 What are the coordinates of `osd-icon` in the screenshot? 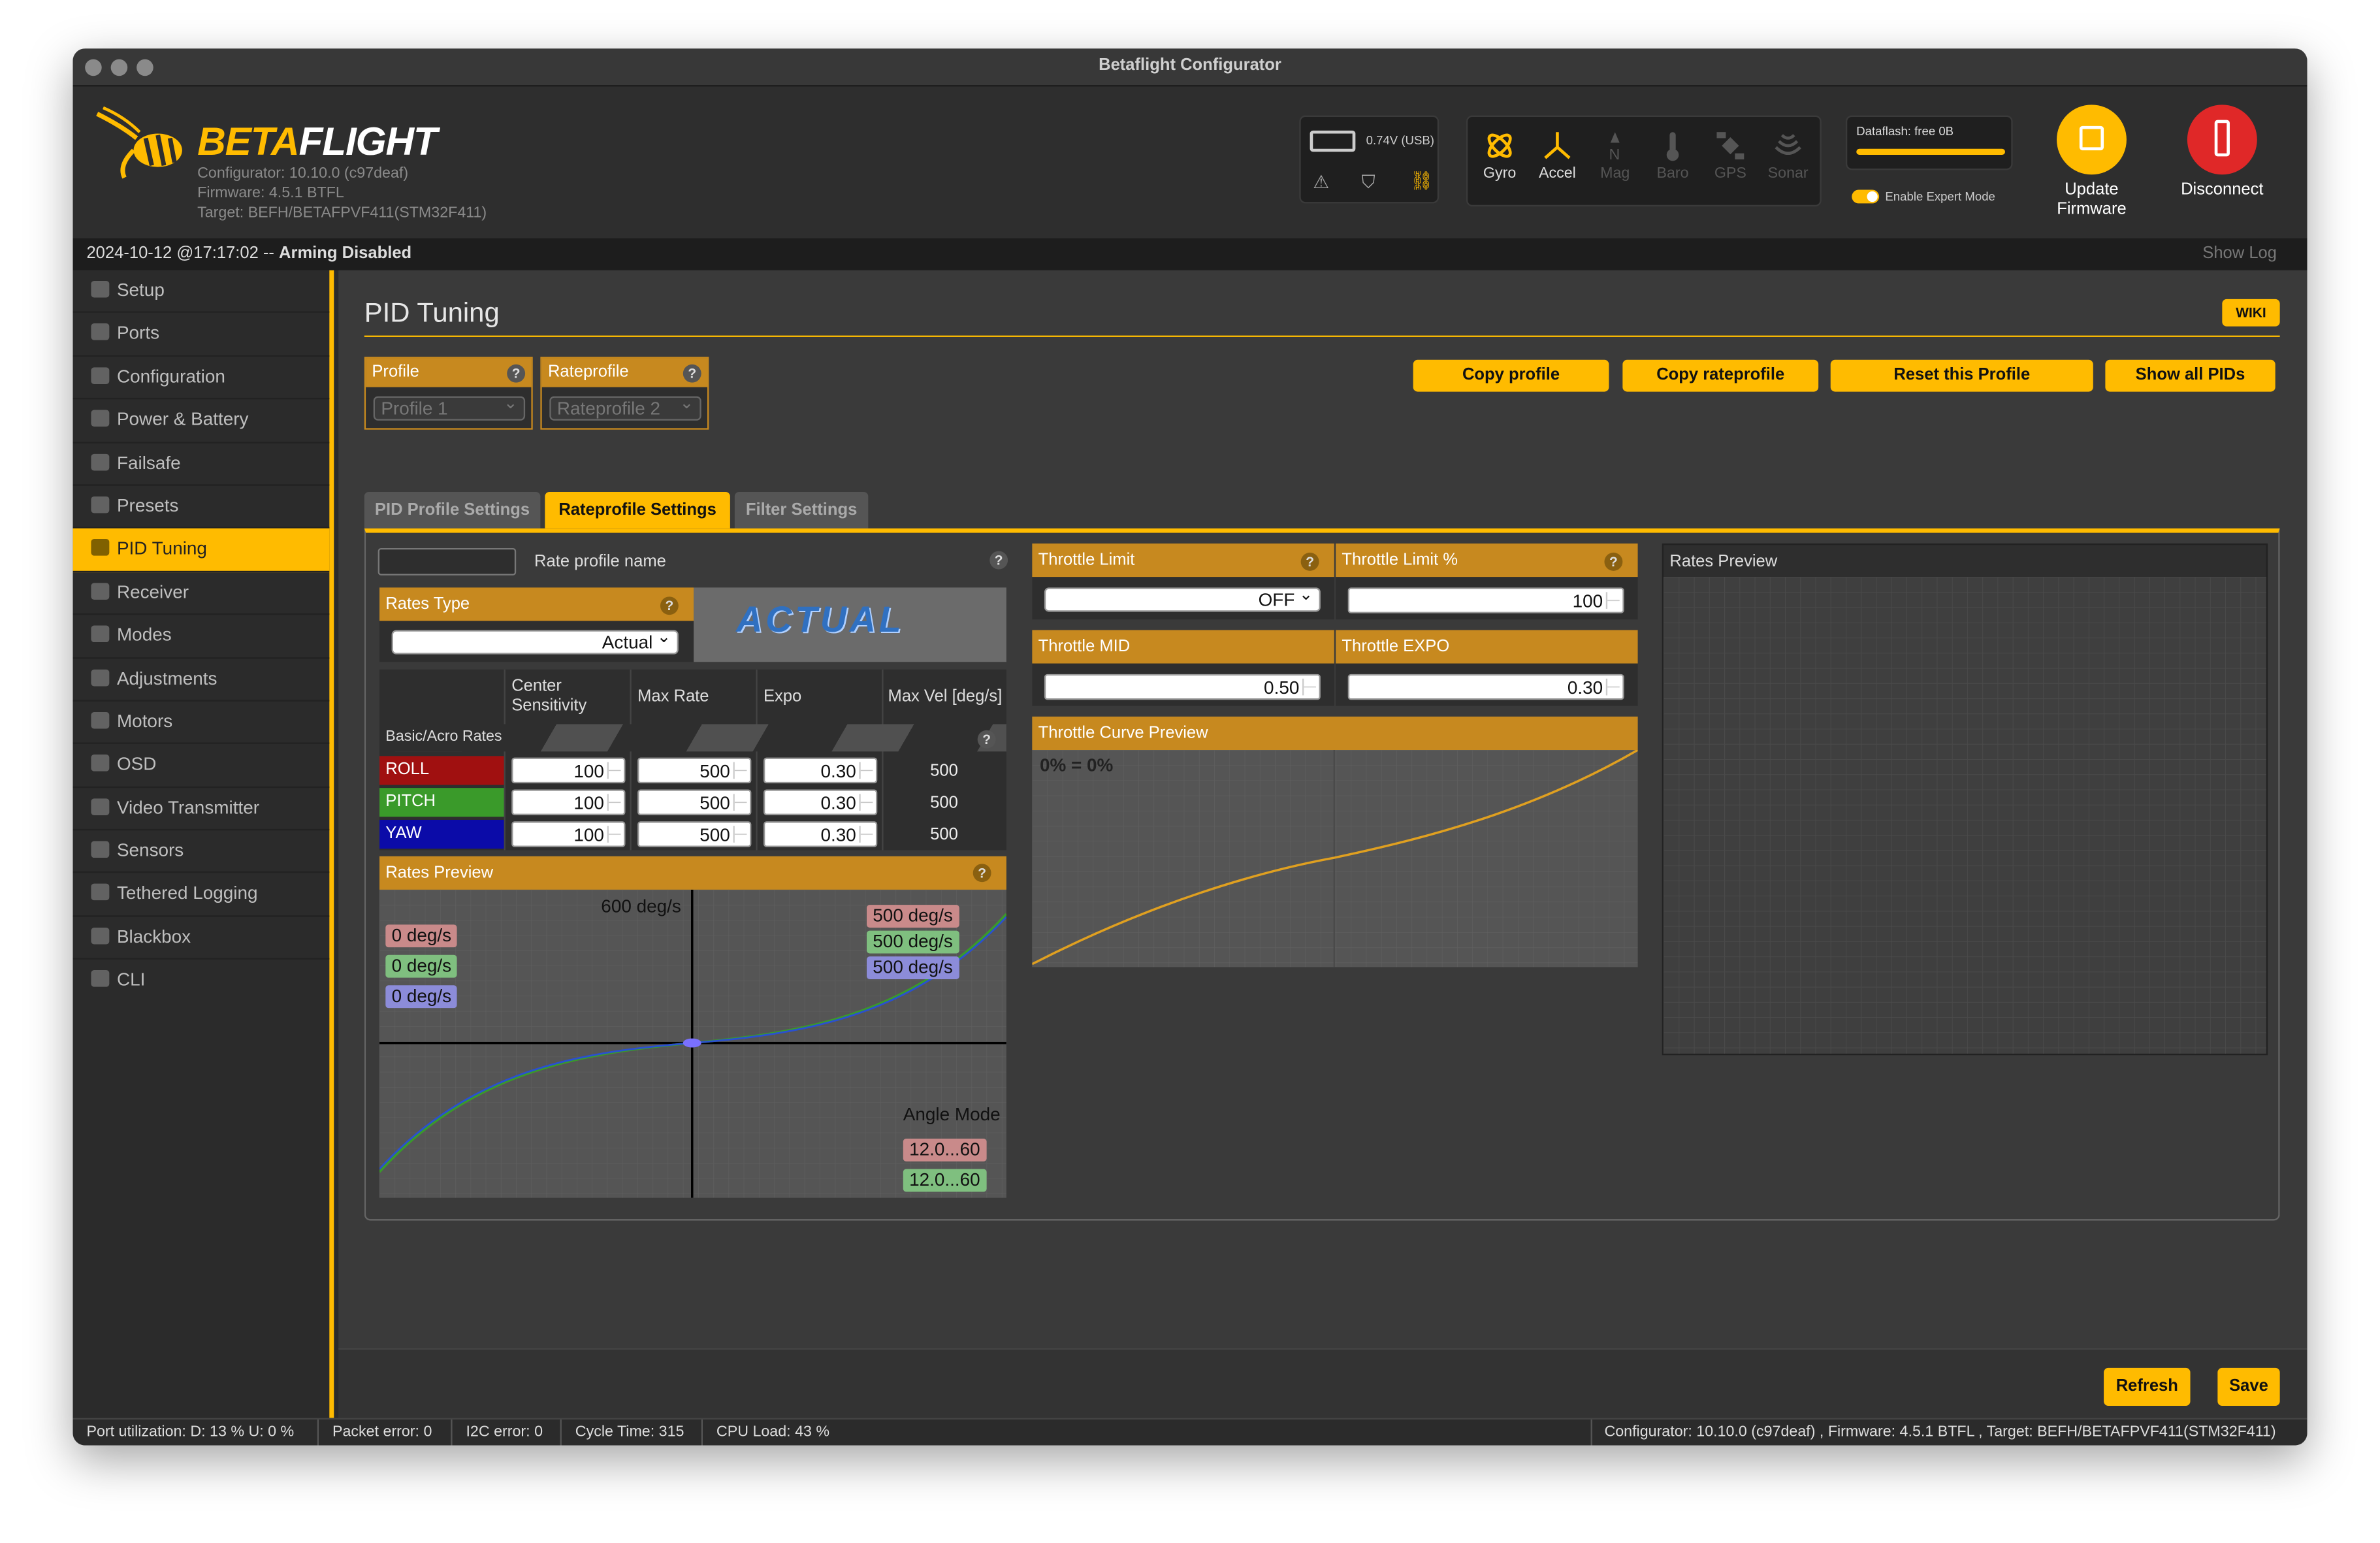 It's located at (100, 763).